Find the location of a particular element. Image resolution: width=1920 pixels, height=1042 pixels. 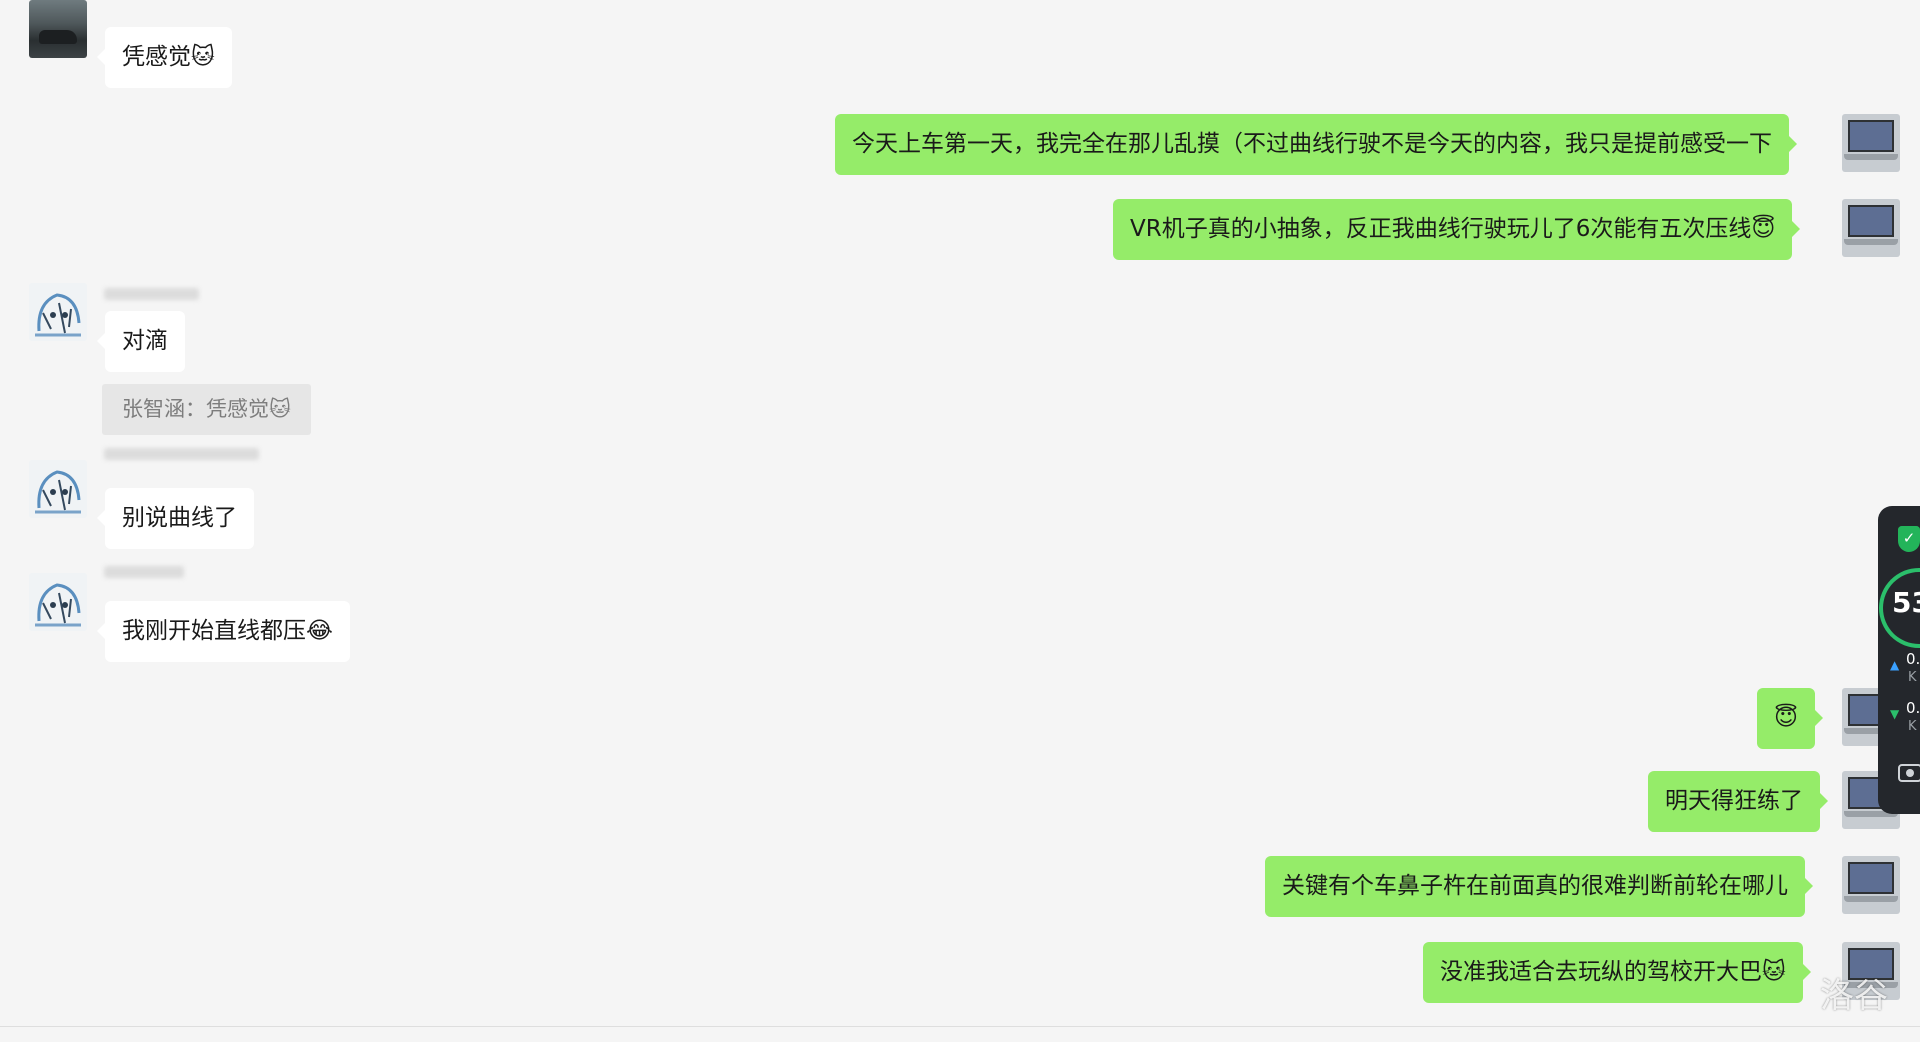

network-speed-widget: ✓ 53 ▲ 0. K ▼ 0. K is located at coordinates (1899, 660).